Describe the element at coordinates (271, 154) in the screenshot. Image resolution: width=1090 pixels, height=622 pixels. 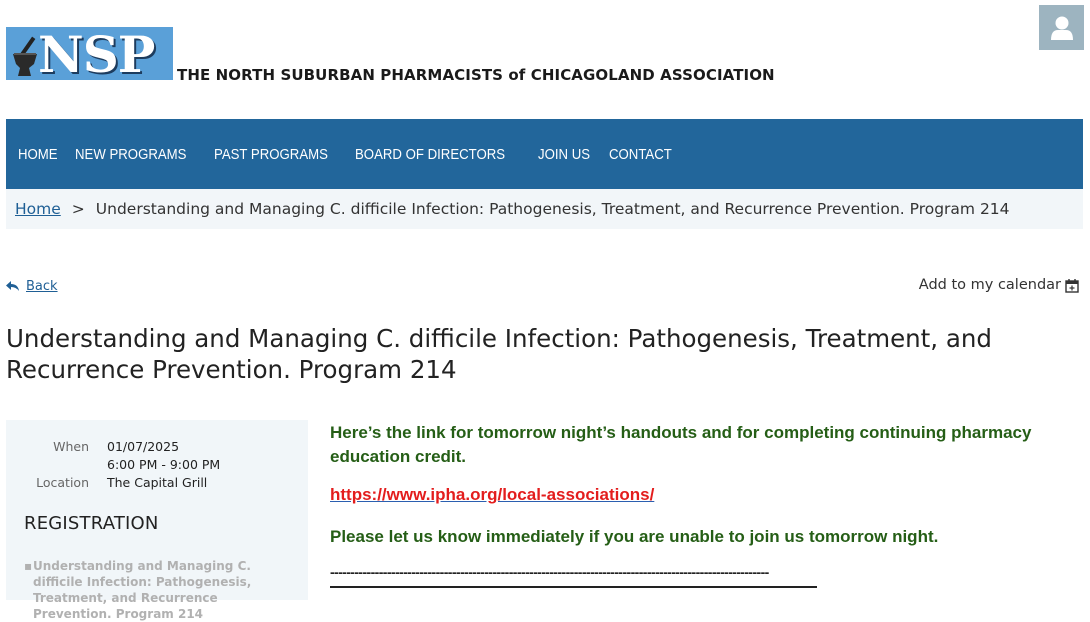
I see `nav-item-past-programs: PAST PROGRAMS` at that location.